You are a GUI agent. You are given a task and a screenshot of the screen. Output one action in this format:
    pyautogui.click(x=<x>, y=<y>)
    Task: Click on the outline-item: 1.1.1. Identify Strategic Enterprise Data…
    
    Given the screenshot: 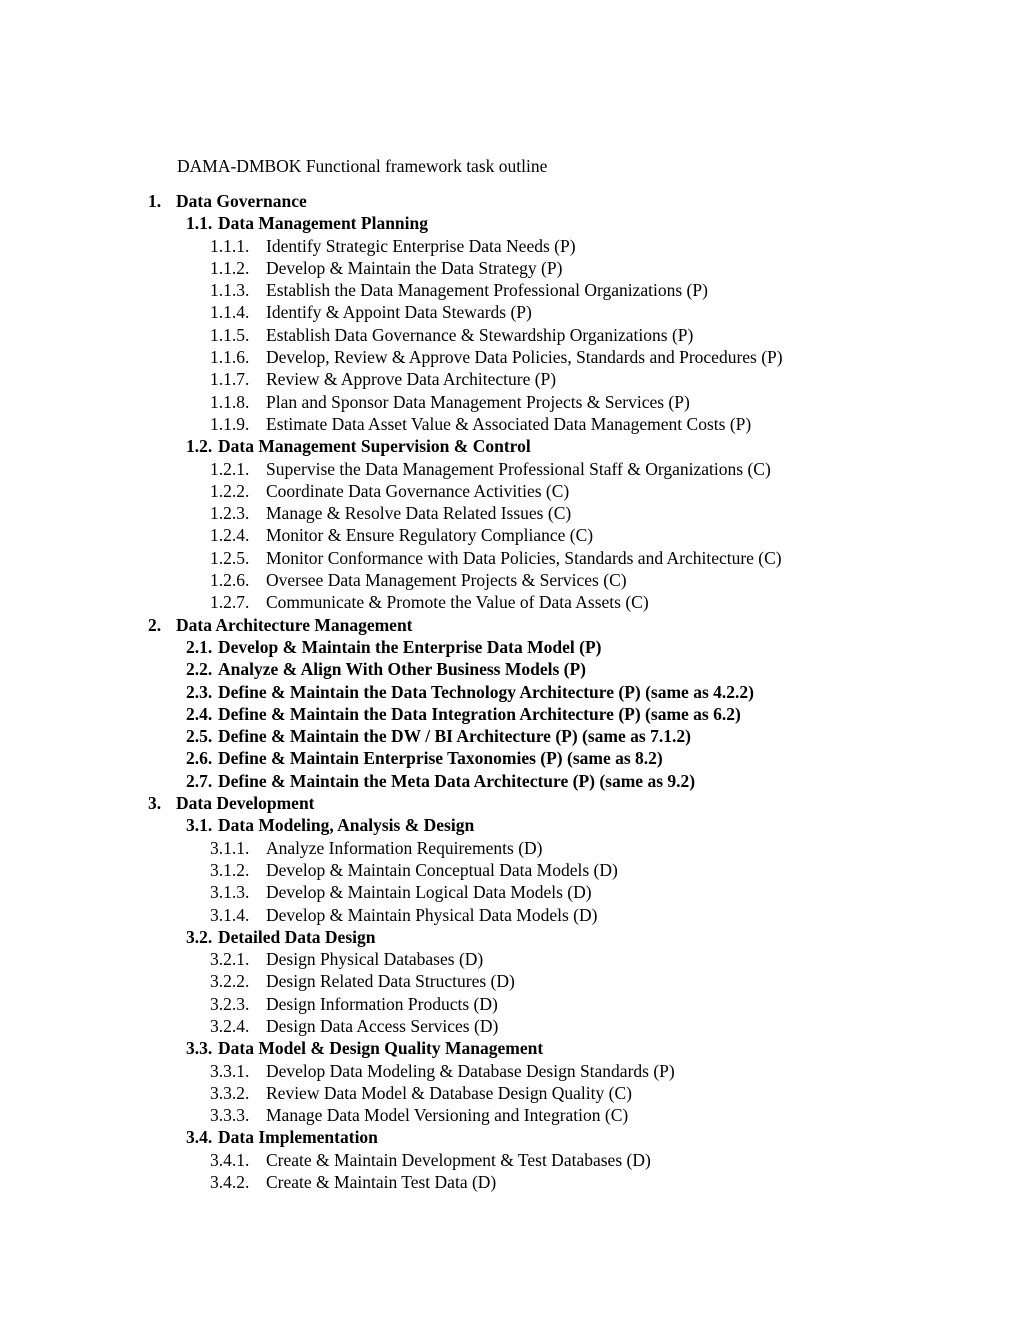 What is the action you would take?
    pyautogui.click(x=510, y=246)
    